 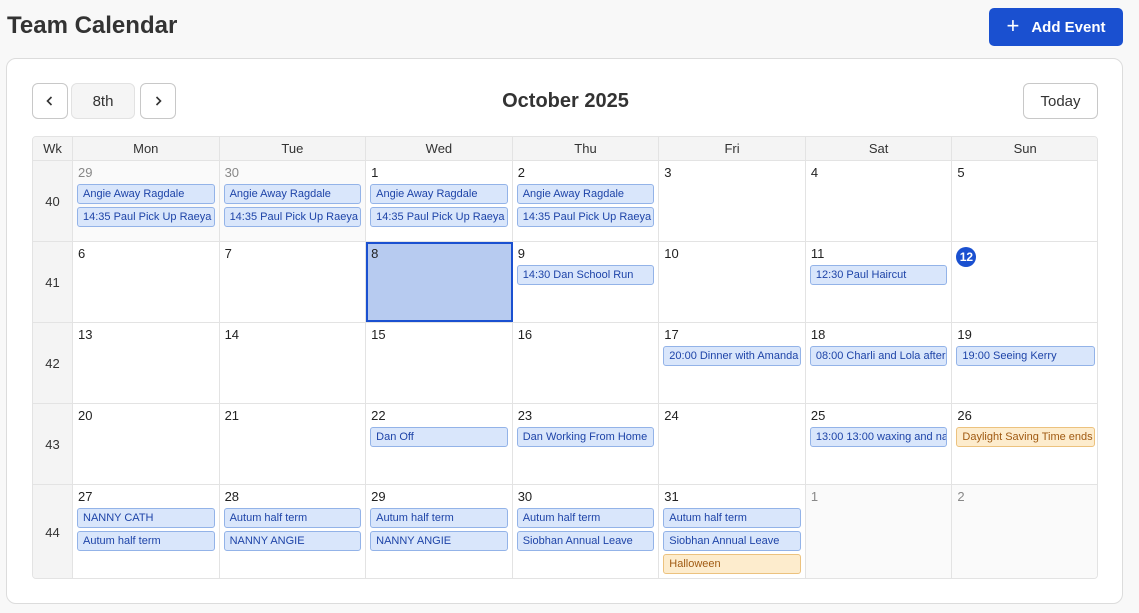 I want to click on day-cell: 26 Daylight Saving Time ends, so click(x=1024, y=444).